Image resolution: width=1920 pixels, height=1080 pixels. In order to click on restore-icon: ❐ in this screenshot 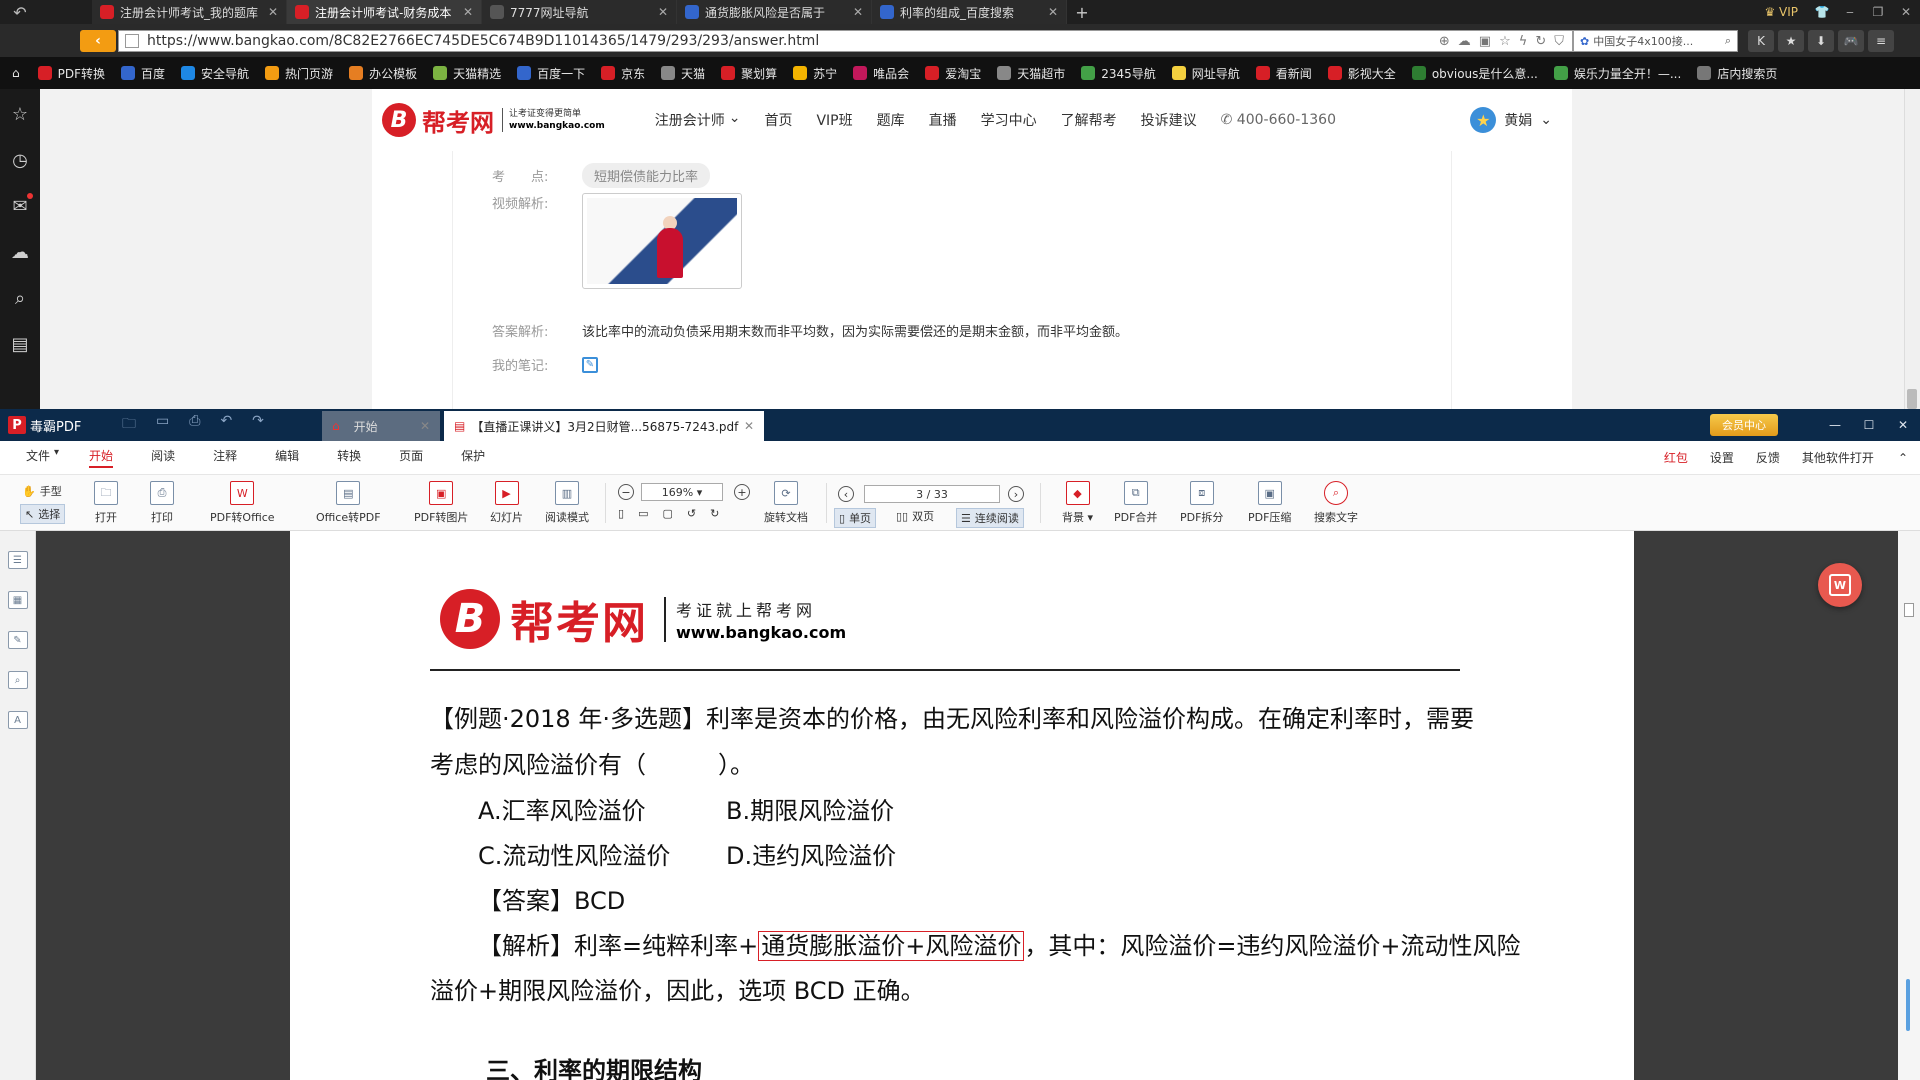, I will do `click(1878, 12)`.